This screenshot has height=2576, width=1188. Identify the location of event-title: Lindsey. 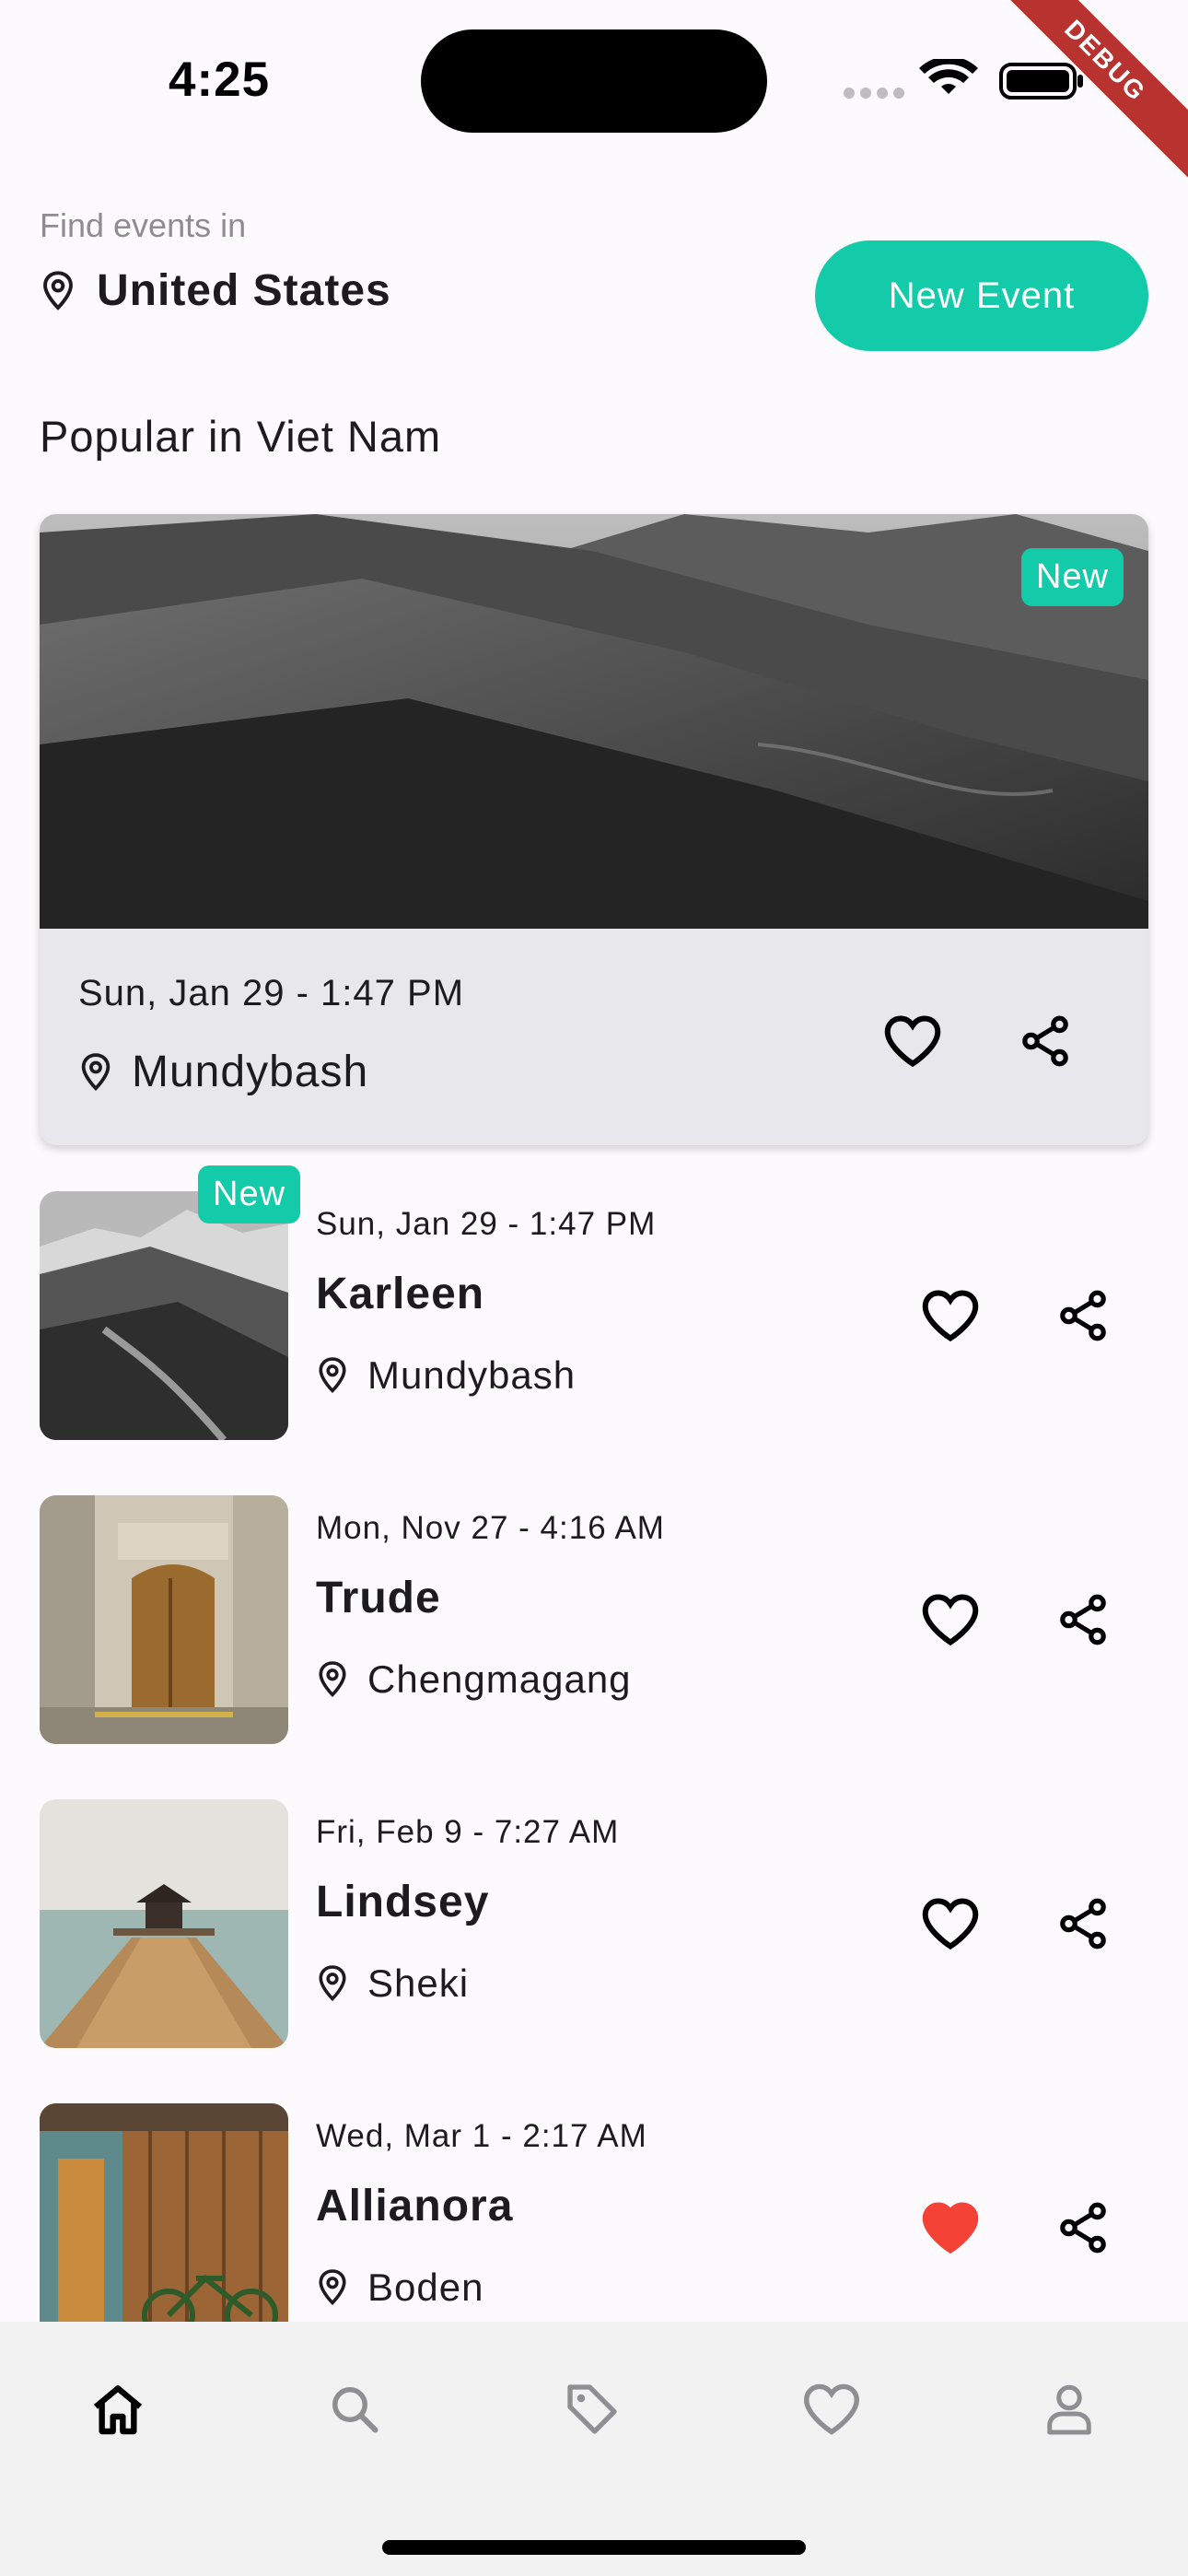
(403, 1902).